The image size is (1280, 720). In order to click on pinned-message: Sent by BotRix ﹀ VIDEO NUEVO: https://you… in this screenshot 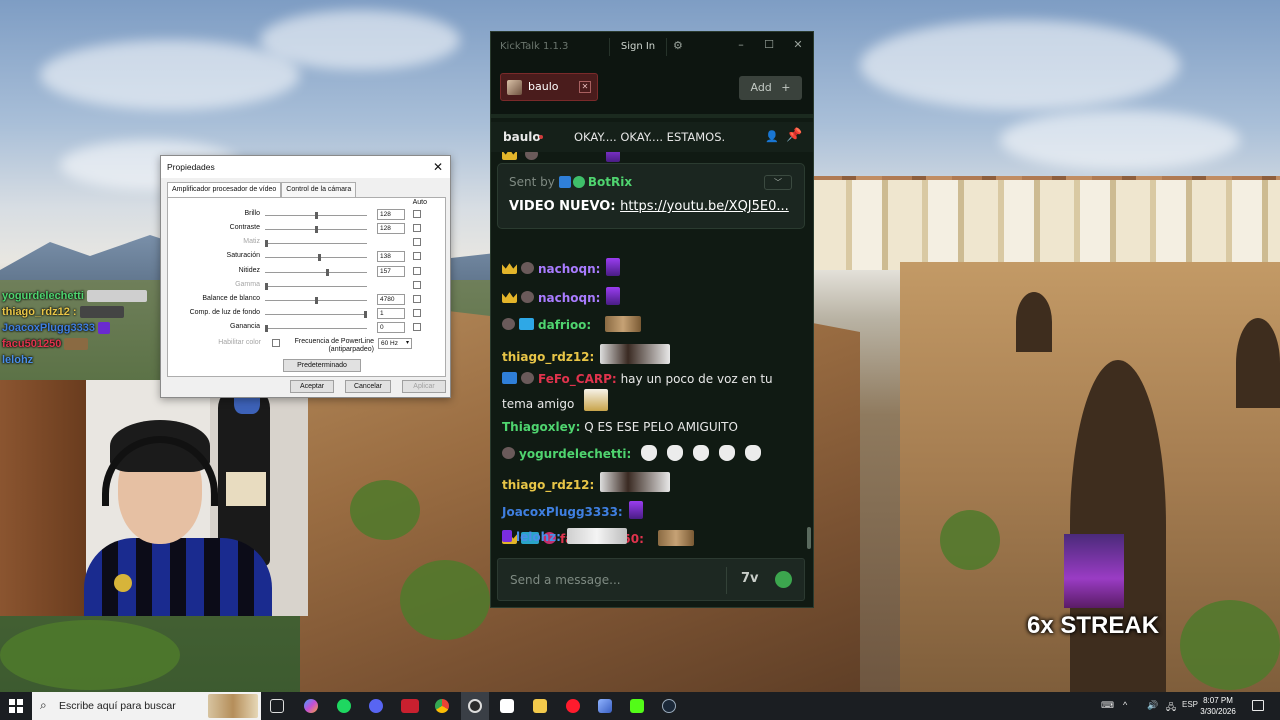, I will do `click(651, 196)`.